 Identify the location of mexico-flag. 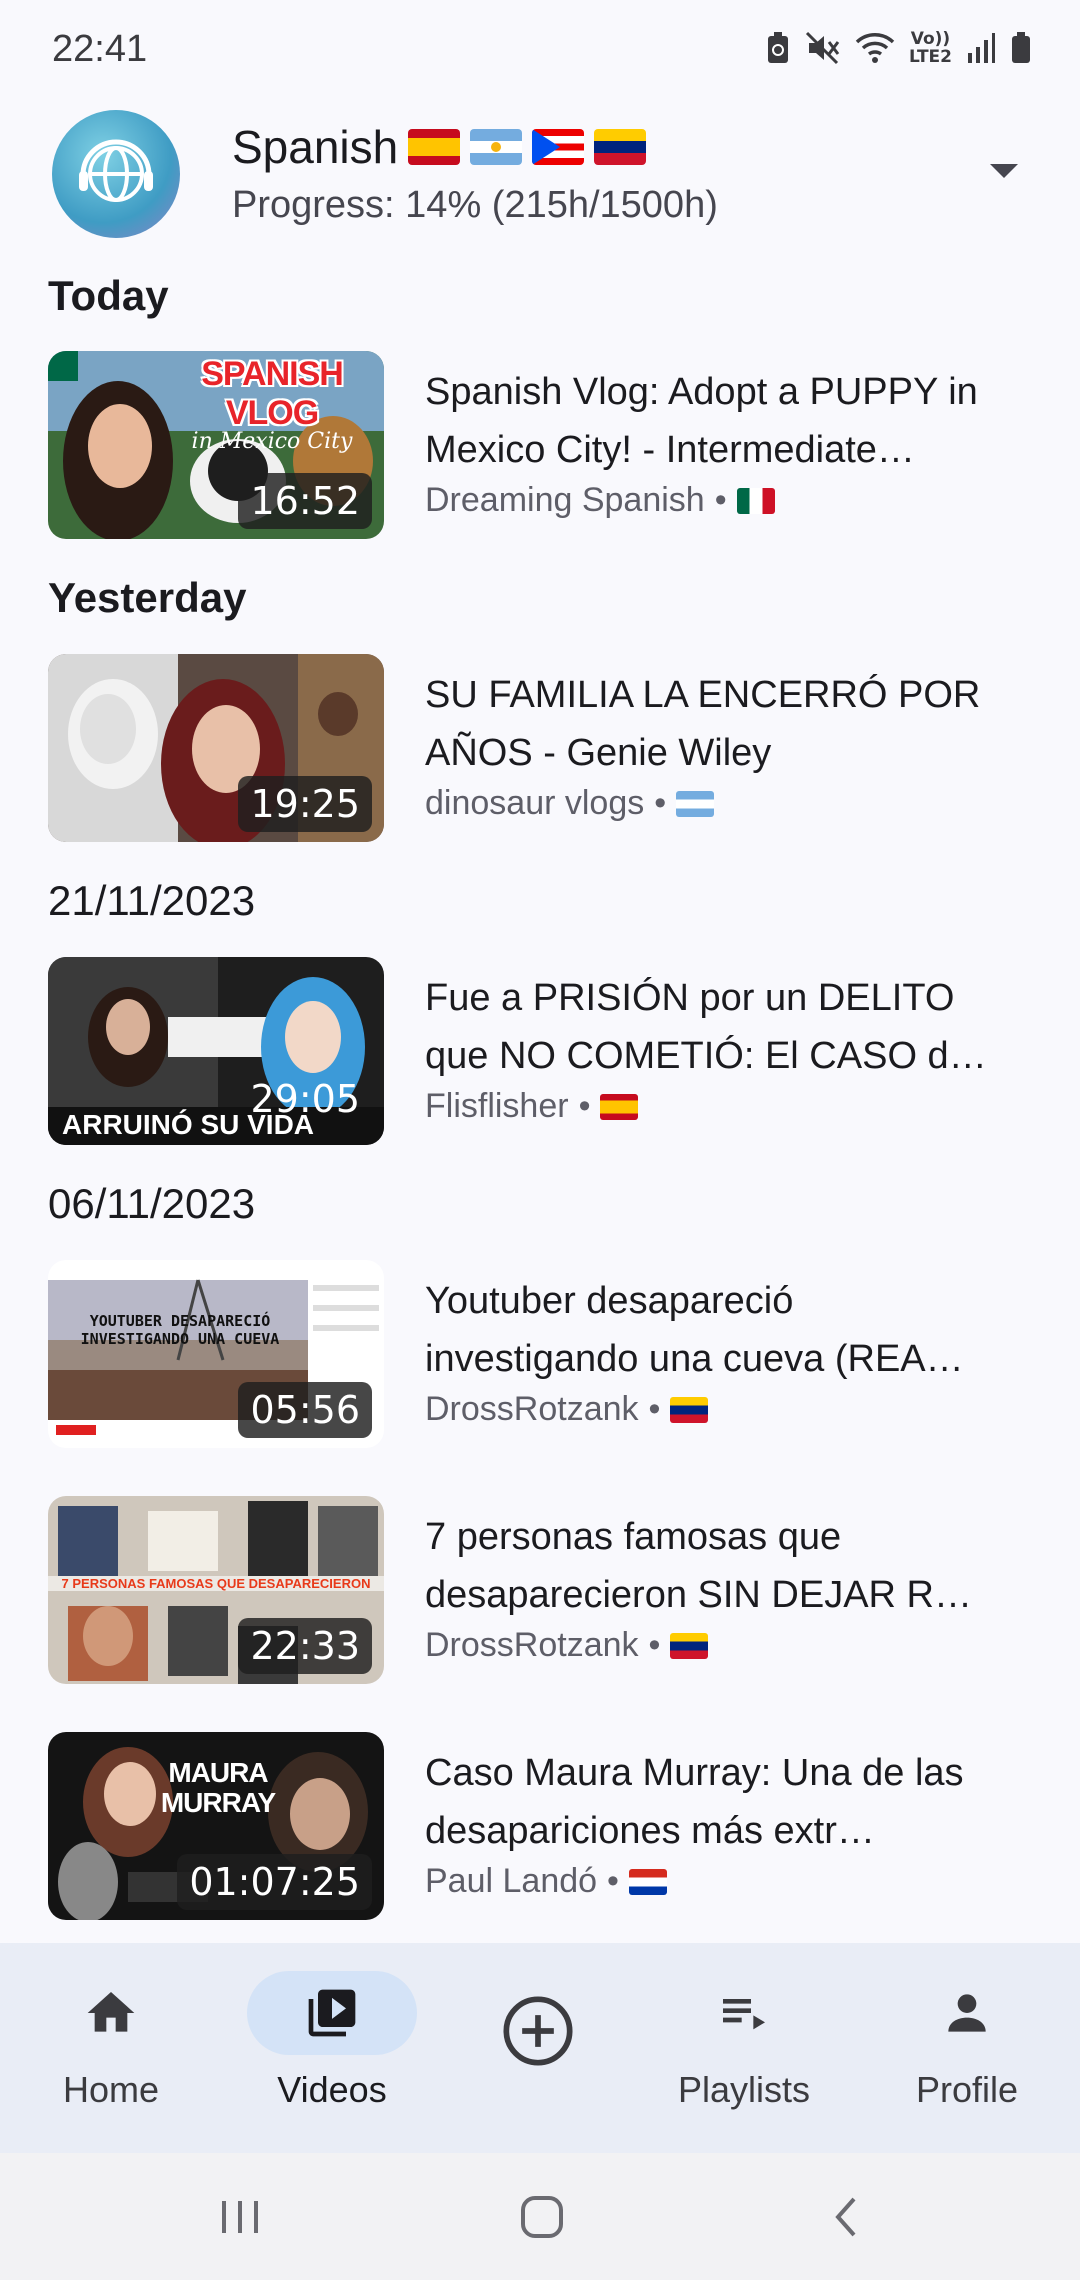
(755, 500).